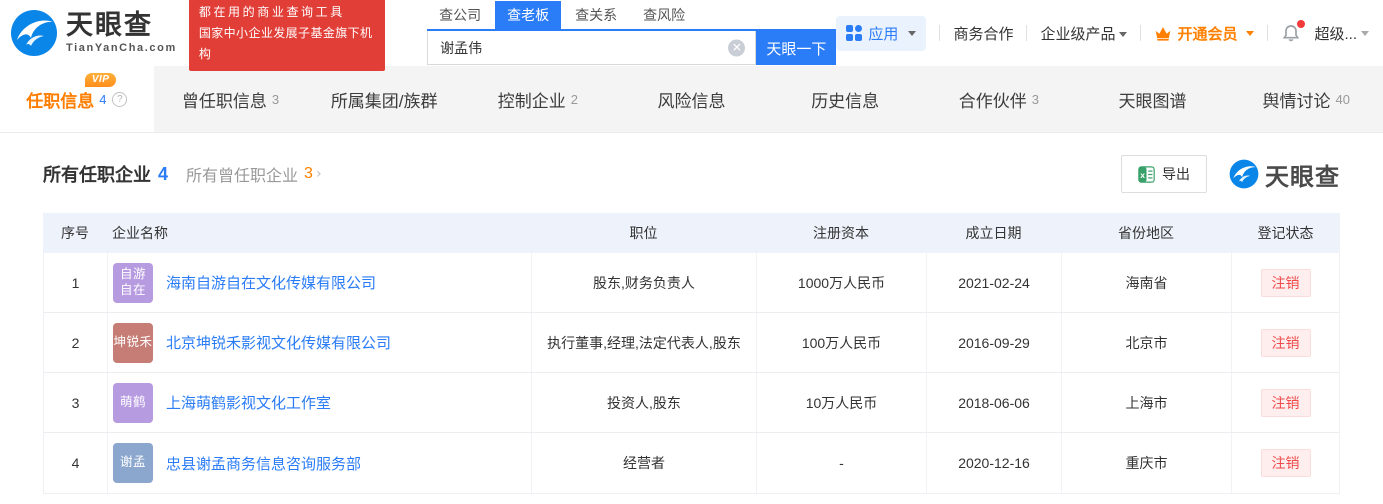 Image resolution: width=1383 pixels, height=504 pixels. What do you see at coordinates (133, 282) in the screenshot?
I see `company-logo: 自游 自在` at bounding box center [133, 282].